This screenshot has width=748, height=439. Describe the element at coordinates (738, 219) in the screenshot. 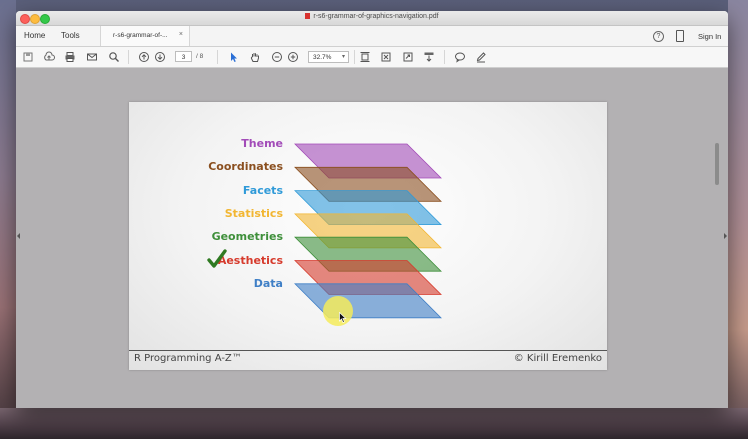

I see `desktop-background-right` at that location.